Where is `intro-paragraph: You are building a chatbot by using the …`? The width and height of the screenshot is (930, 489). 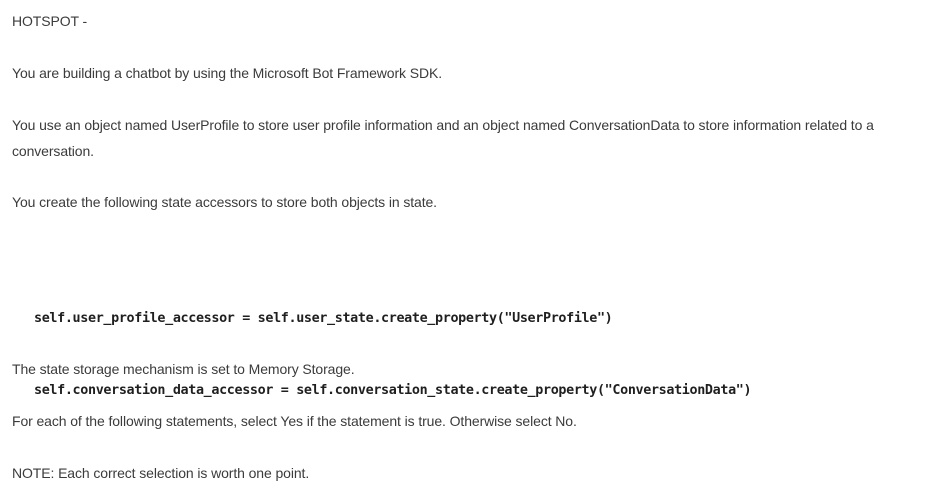
intro-paragraph: You are building a chatbot by using the … is located at coordinates (227, 73).